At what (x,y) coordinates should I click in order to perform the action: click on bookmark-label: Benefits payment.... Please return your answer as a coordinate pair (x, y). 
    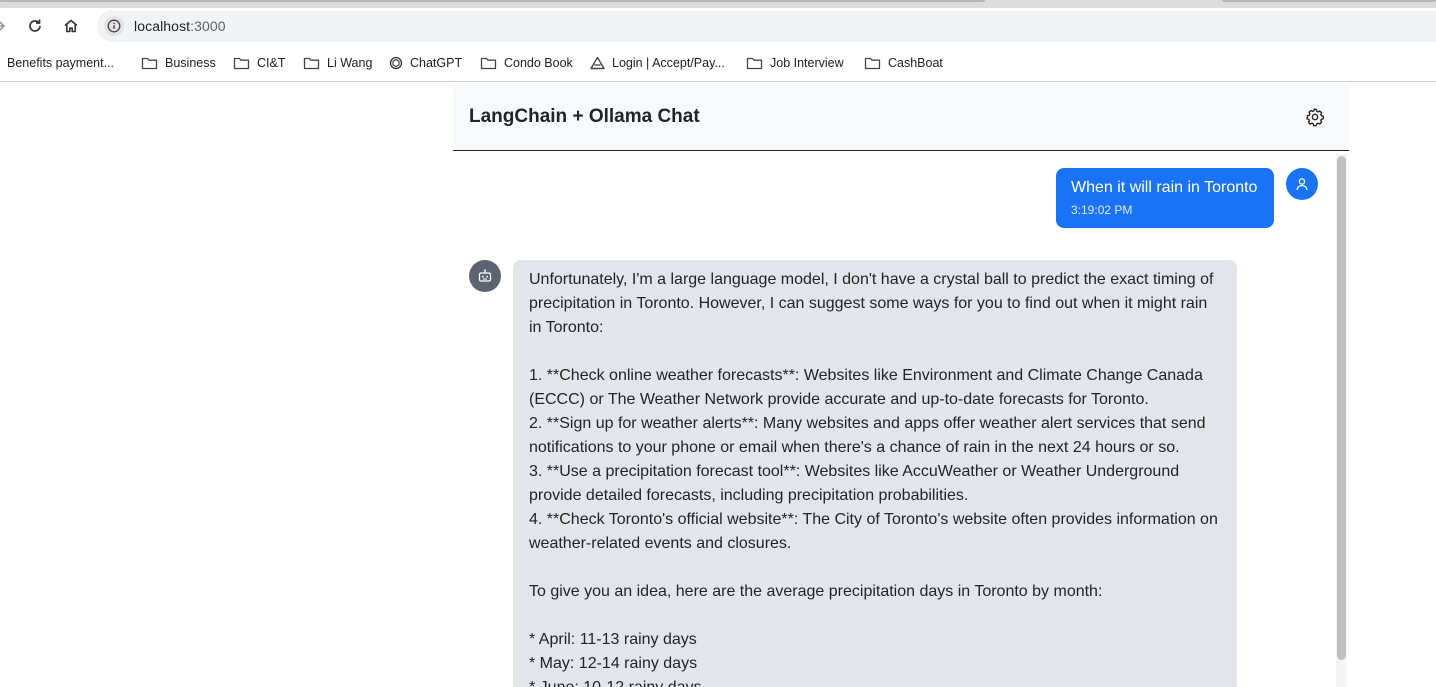
    Looking at the image, I should click on (61, 63).